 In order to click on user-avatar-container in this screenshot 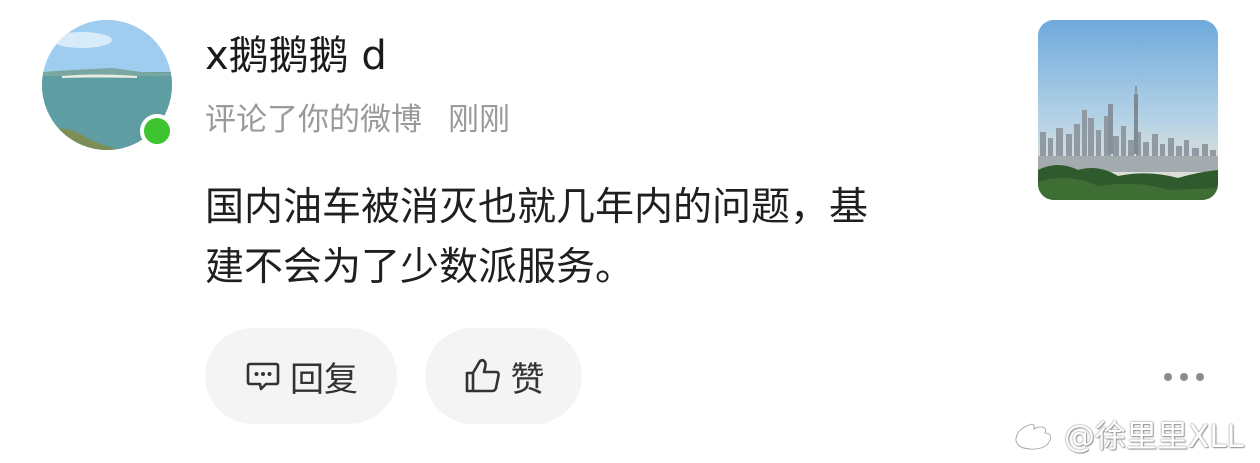, I will do `click(108, 85)`.